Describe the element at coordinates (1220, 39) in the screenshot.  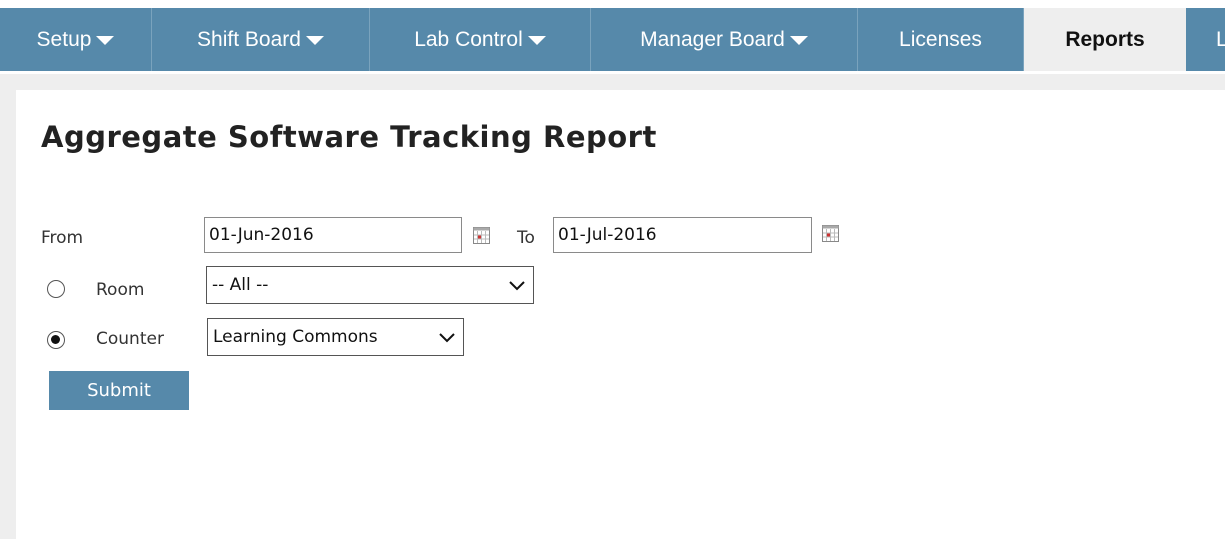
I see `nav-partial-label: L` at that location.